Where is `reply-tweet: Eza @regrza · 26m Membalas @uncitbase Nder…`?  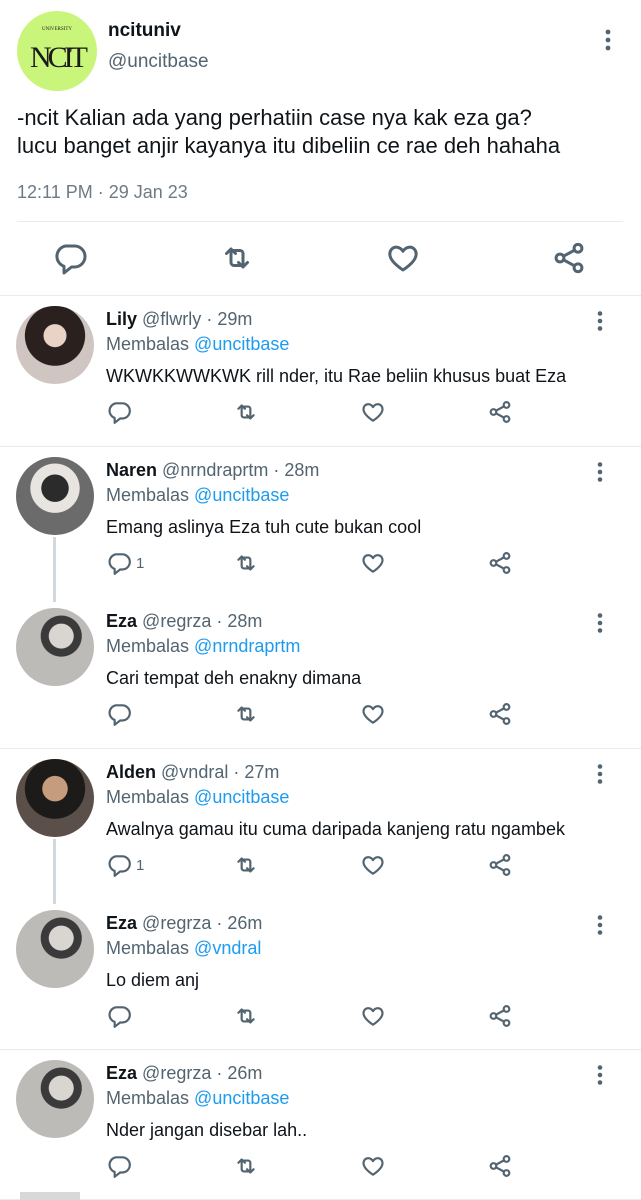
reply-tweet: Eza @regrza · 26m Membalas @uncitbase Nder… is located at coordinates (320, 1125).